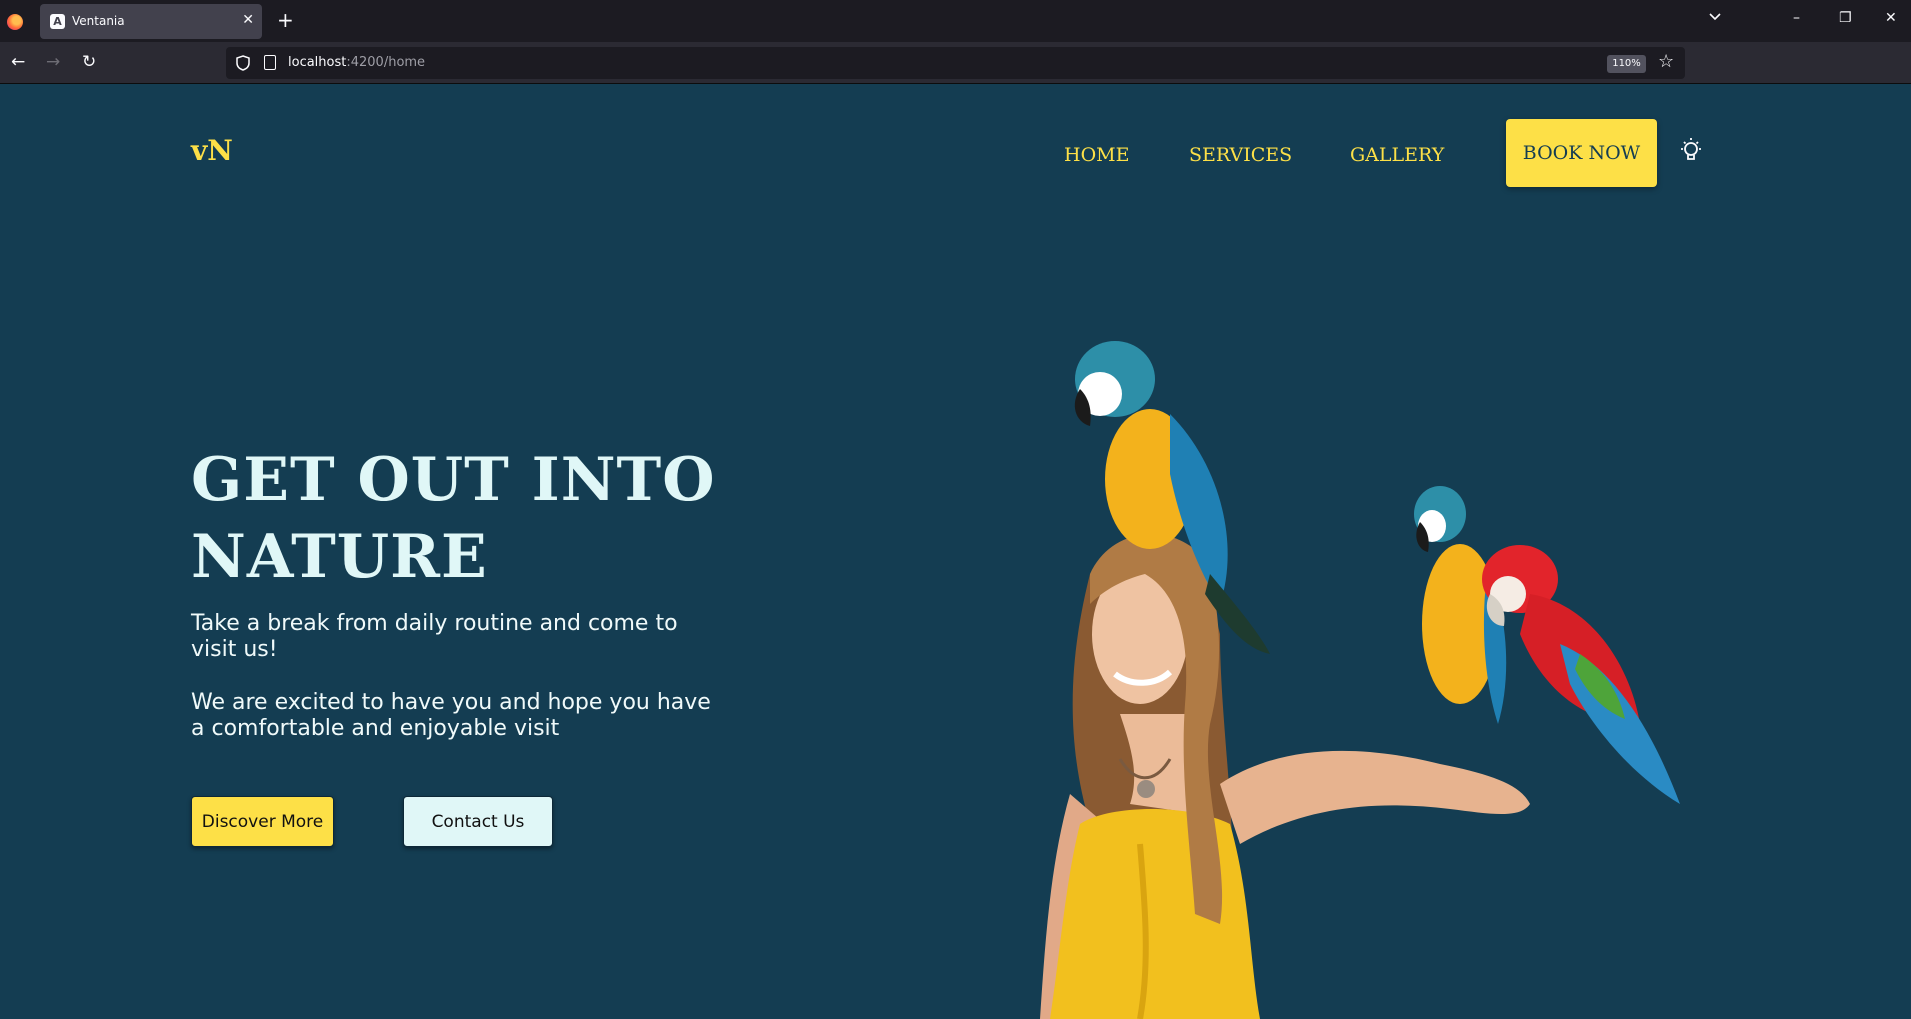 The image size is (1911, 1019). Describe the element at coordinates (1891, 18) in the screenshot. I see `close-window-icon: ✕` at that location.